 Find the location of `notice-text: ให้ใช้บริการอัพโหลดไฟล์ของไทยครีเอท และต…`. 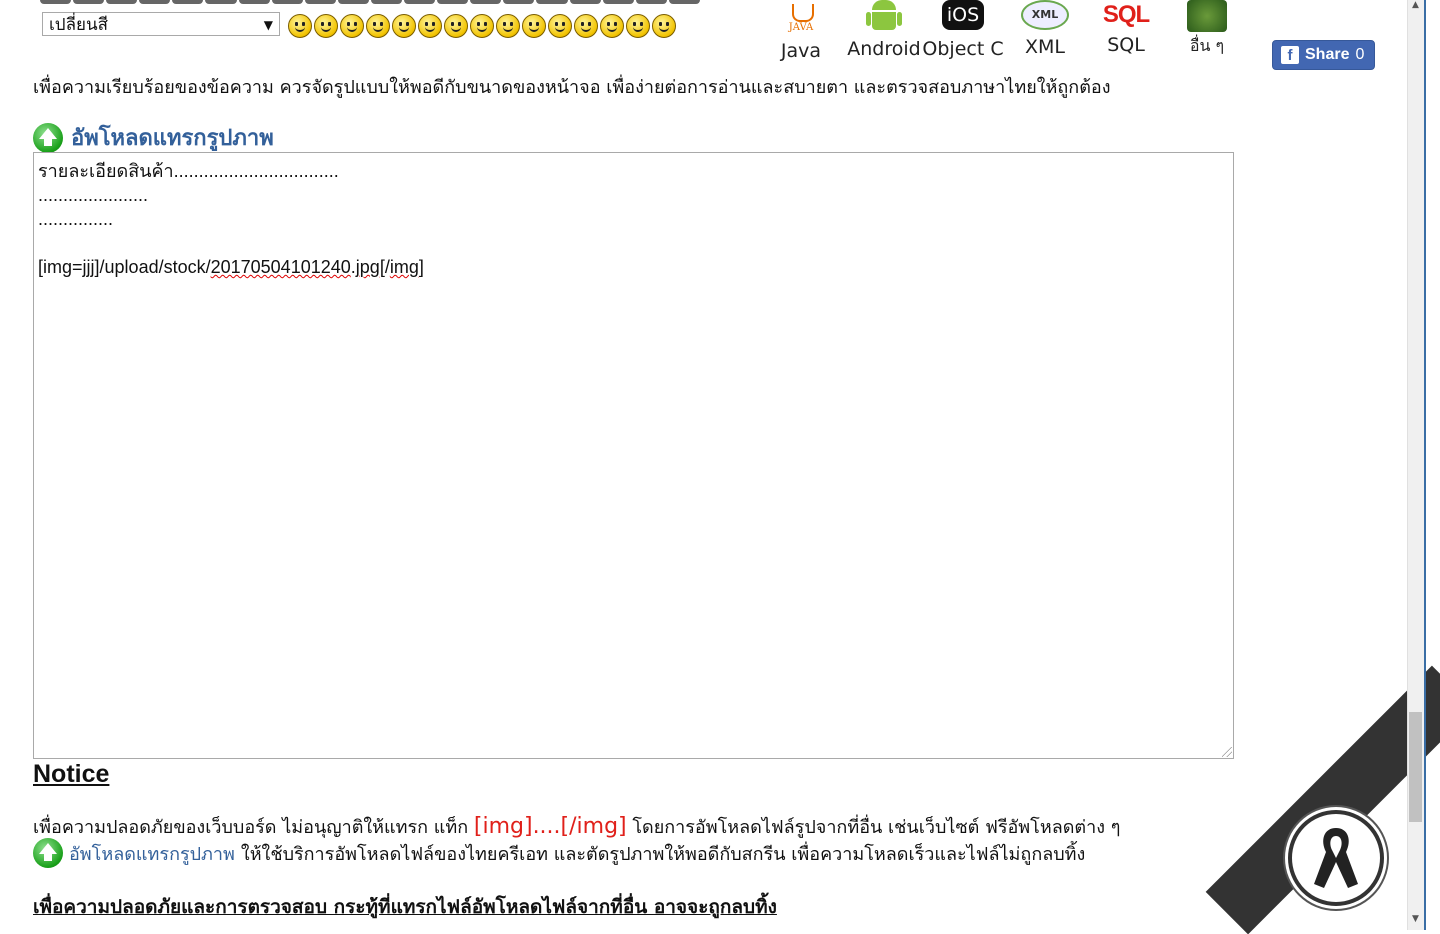

notice-text: ให้ใช้บริการอัพโหลดไฟล์ของไทยครีเอท และต… is located at coordinates (663, 854).